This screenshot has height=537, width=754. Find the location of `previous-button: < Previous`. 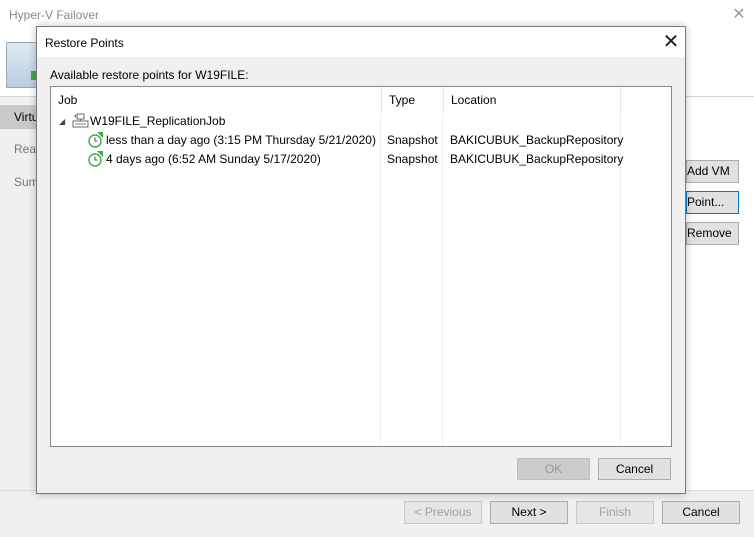

previous-button: < Previous is located at coordinates (443, 512).